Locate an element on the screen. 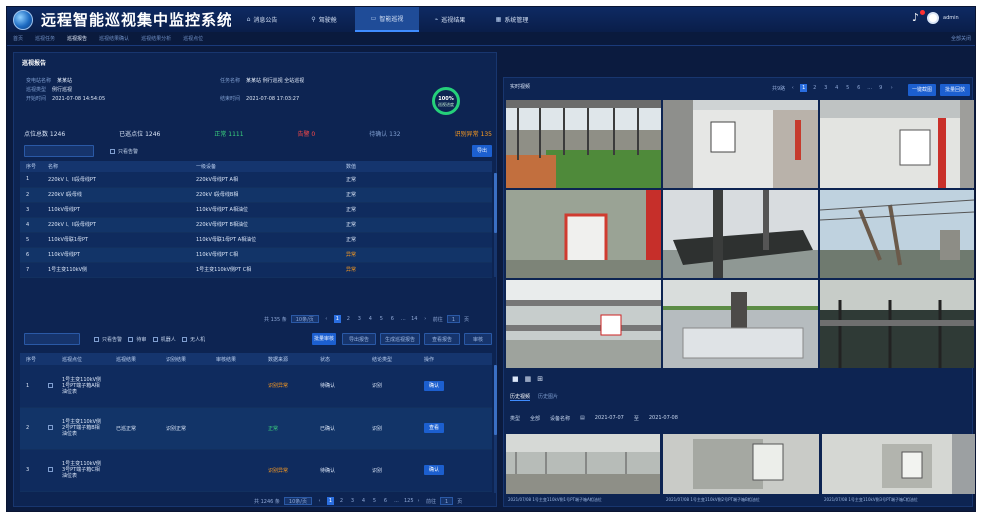  filter-tab is located at coordinates (59, 151).